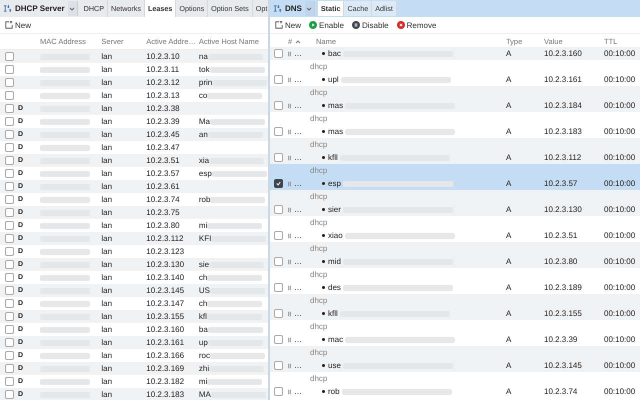  I want to click on table-cell: 10.2.3.182, so click(165, 381).